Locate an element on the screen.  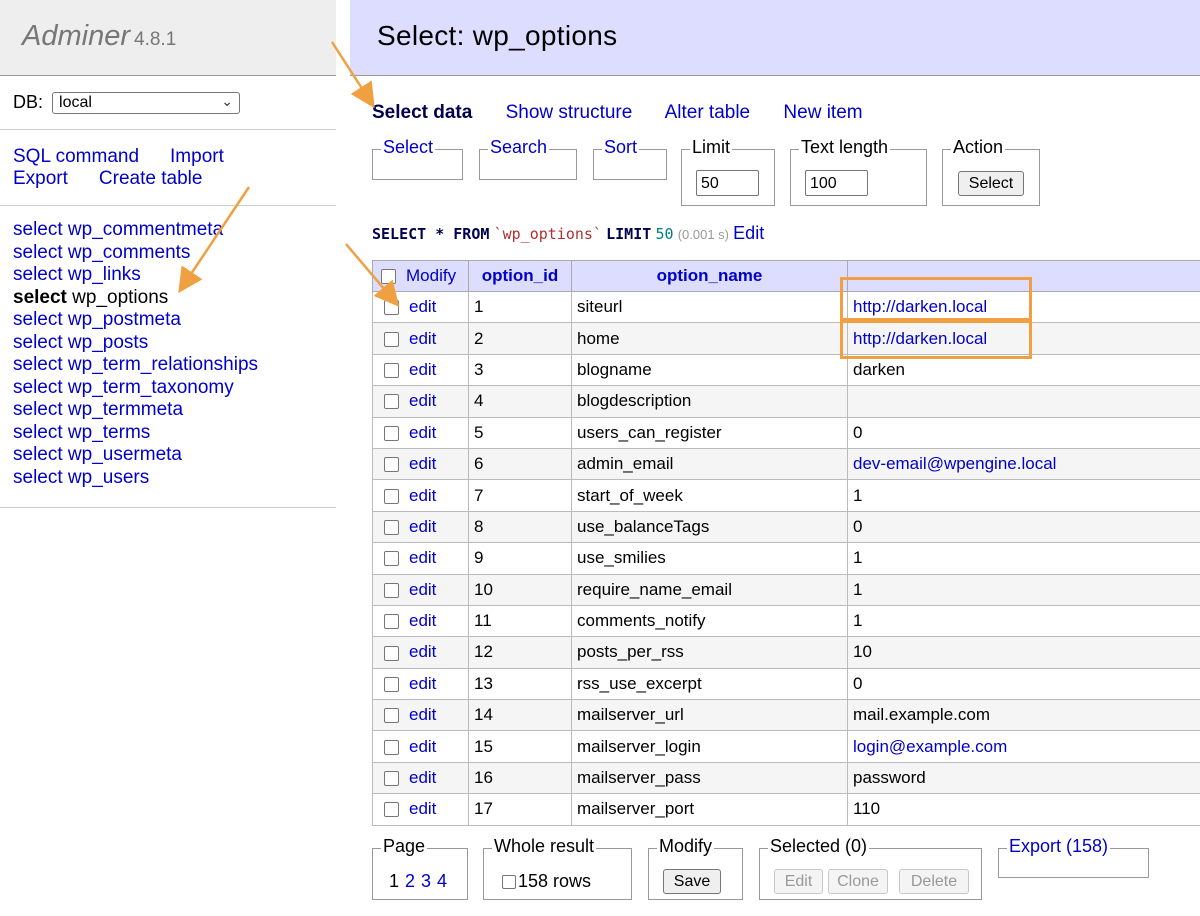
table-link-wp-termmeta: select wp_termmeta is located at coordinates (174, 410).